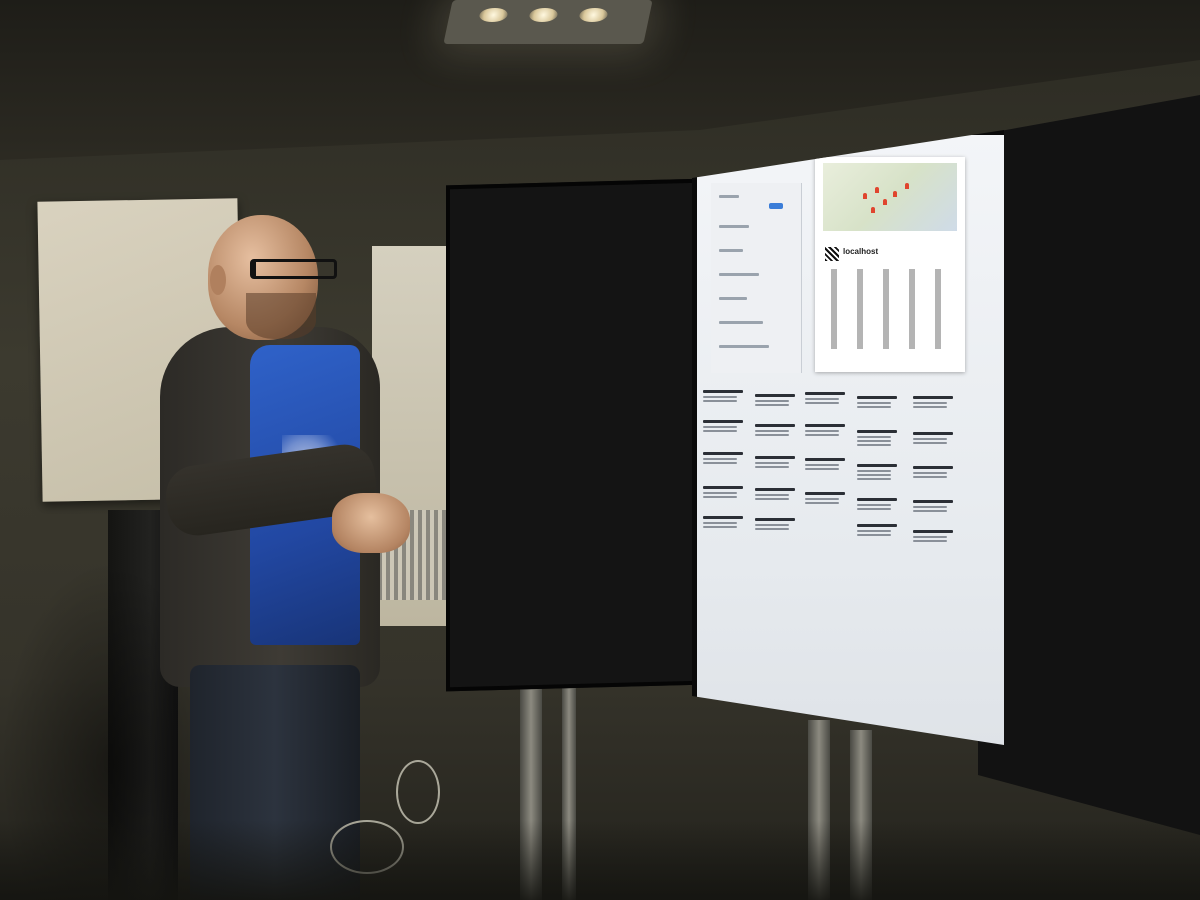 Image resolution: width=1200 pixels, height=900 pixels. What do you see at coordinates (281, 316) in the screenshot?
I see `stubble-beard` at bounding box center [281, 316].